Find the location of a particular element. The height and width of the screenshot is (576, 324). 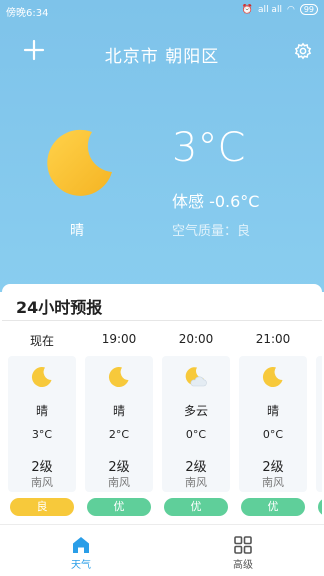

tab-advanced: 高级 is located at coordinates (243, 550).